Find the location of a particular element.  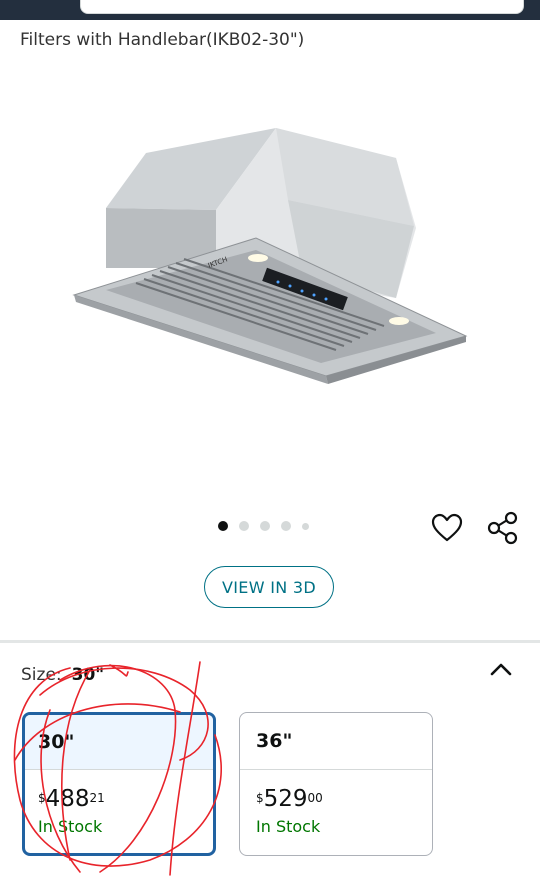

share-icon is located at coordinates (502, 528).